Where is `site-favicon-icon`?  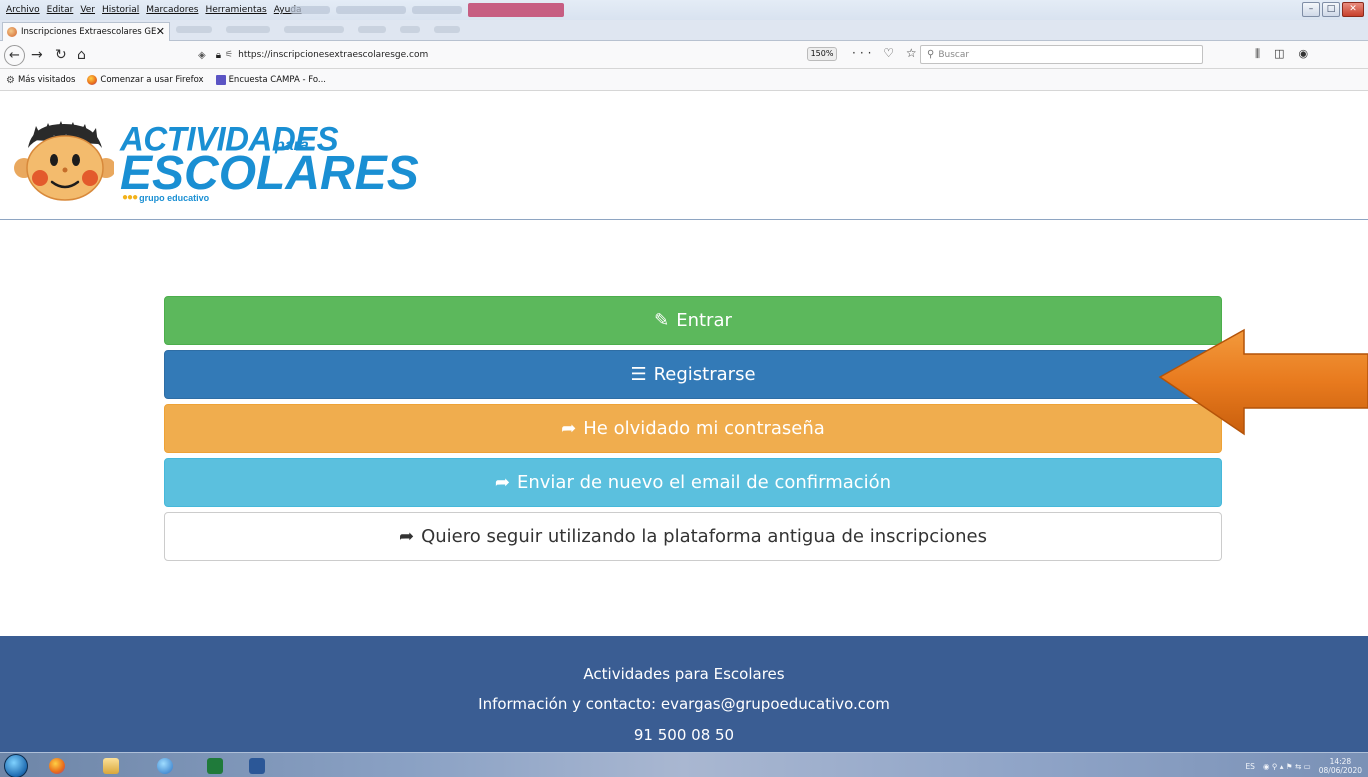
site-favicon-icon is located at coordinates (12, 32).